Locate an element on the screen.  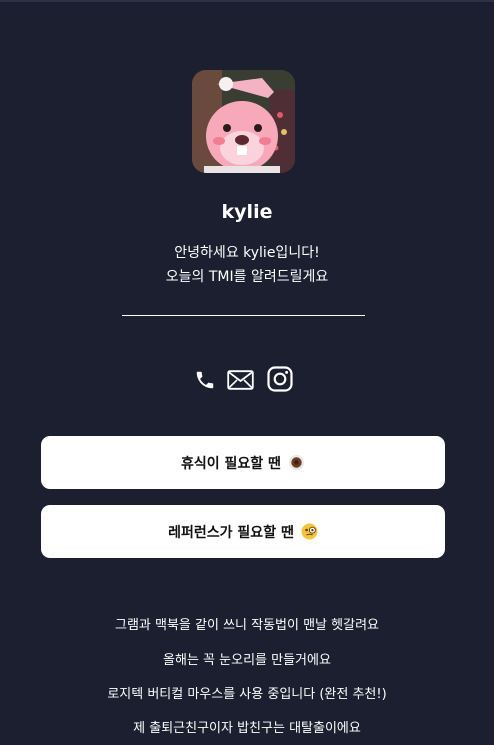
instagram-link is located at coordinates (280, 381).